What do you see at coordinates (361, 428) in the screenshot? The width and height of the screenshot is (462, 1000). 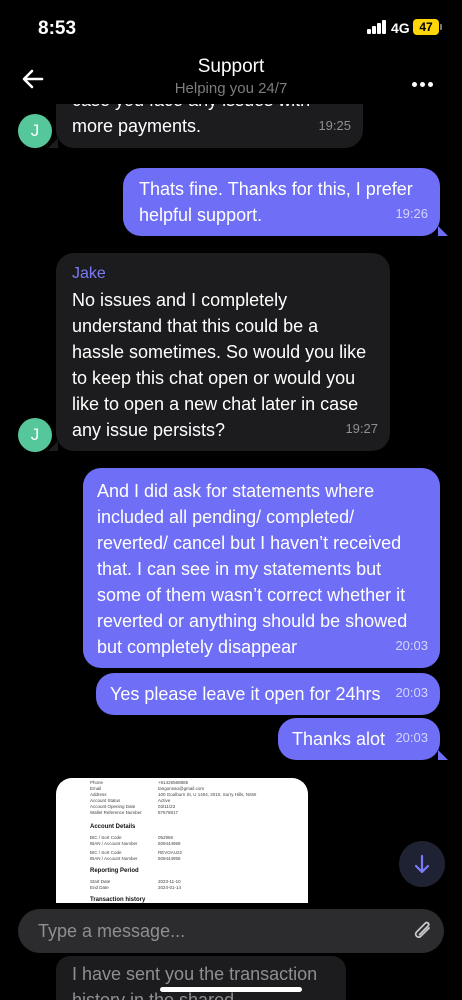 I see `message-time: 19:27` at bounding box center [361, 428].